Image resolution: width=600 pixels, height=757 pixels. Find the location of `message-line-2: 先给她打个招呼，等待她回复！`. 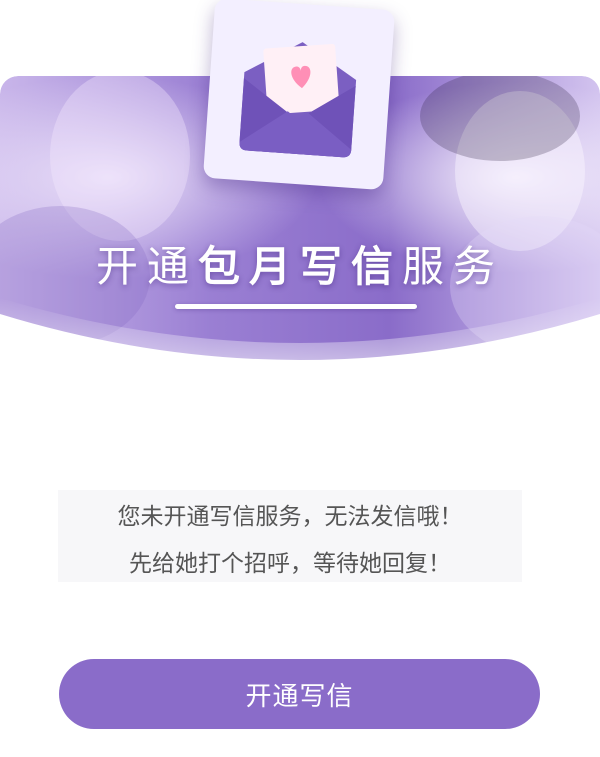

message-line-2: 先给她打个招呼，等待她回复！ is located at coordinates (290, 564).